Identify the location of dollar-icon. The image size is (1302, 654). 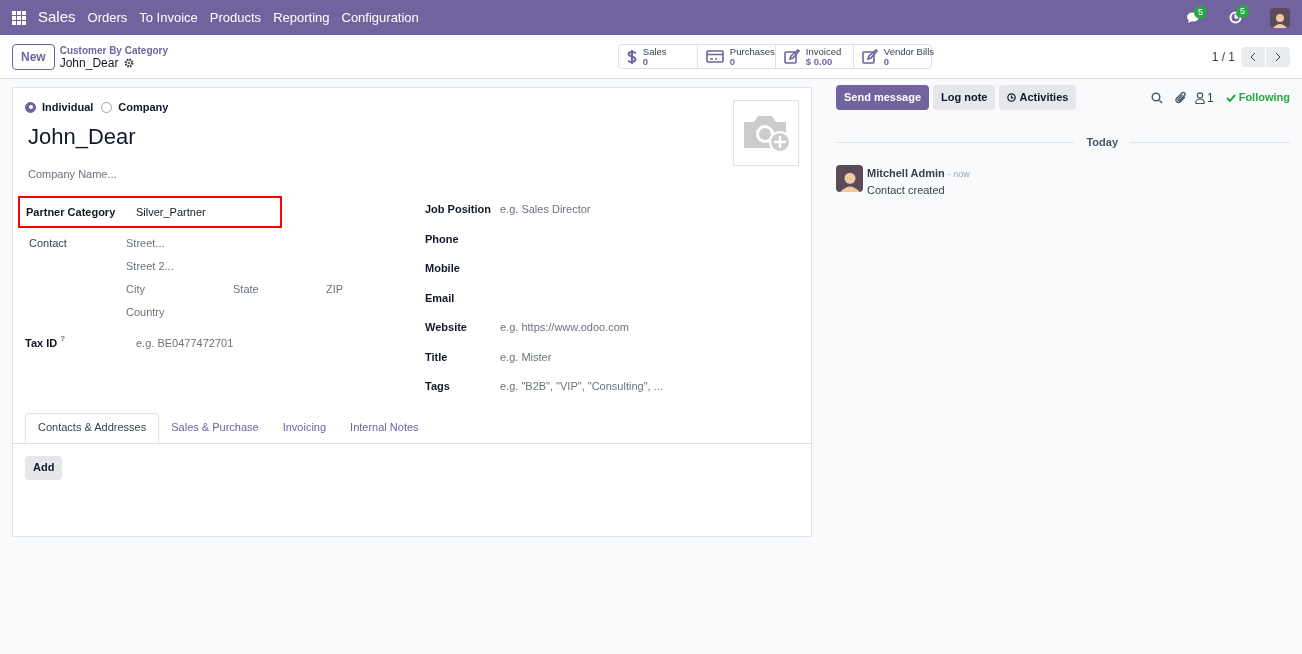
(631, 56).